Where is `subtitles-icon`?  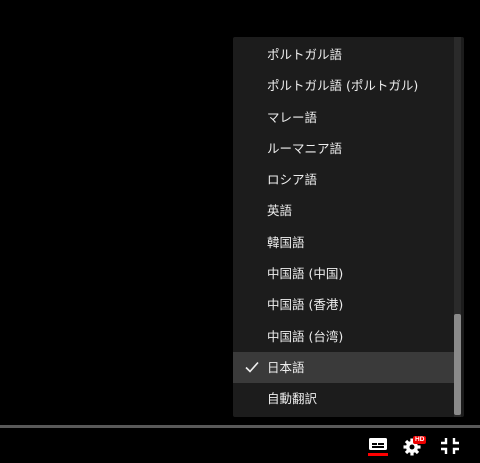
subtitles-icon is located at coordinates (378, 447).